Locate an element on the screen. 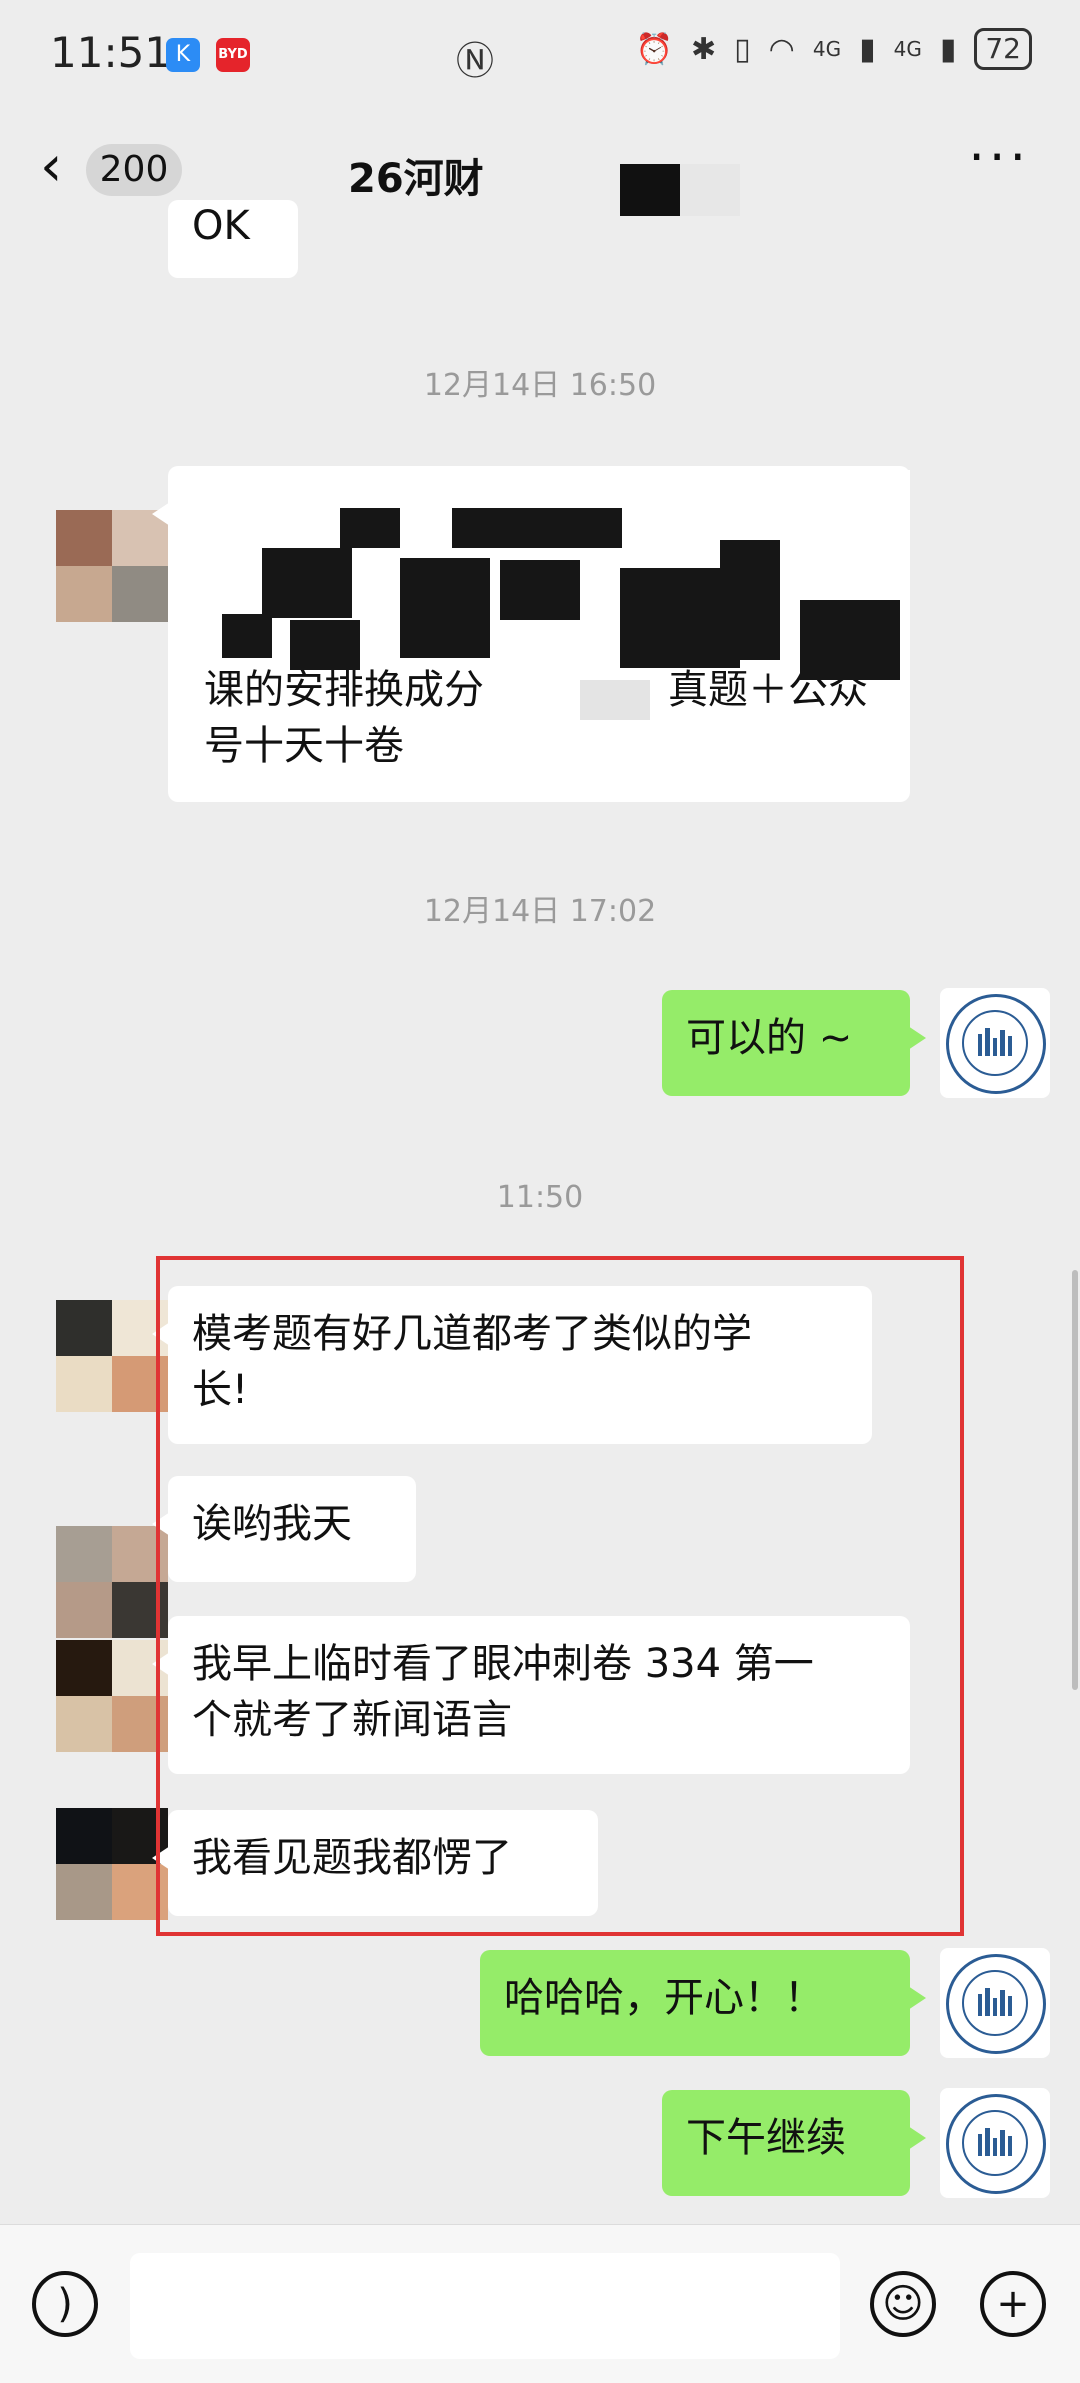  chat-title: 26河财 is located at coordinates (416, 179).